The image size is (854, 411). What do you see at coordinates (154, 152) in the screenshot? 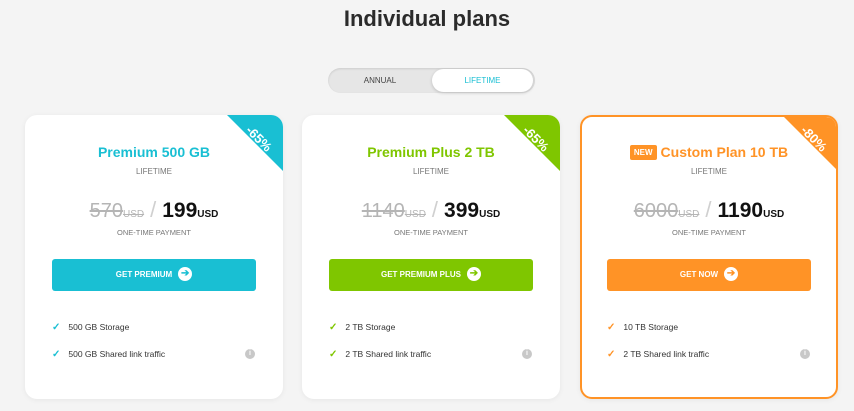
I see `plan-name: Premium 500 GB` at bounding box center [154, 152].